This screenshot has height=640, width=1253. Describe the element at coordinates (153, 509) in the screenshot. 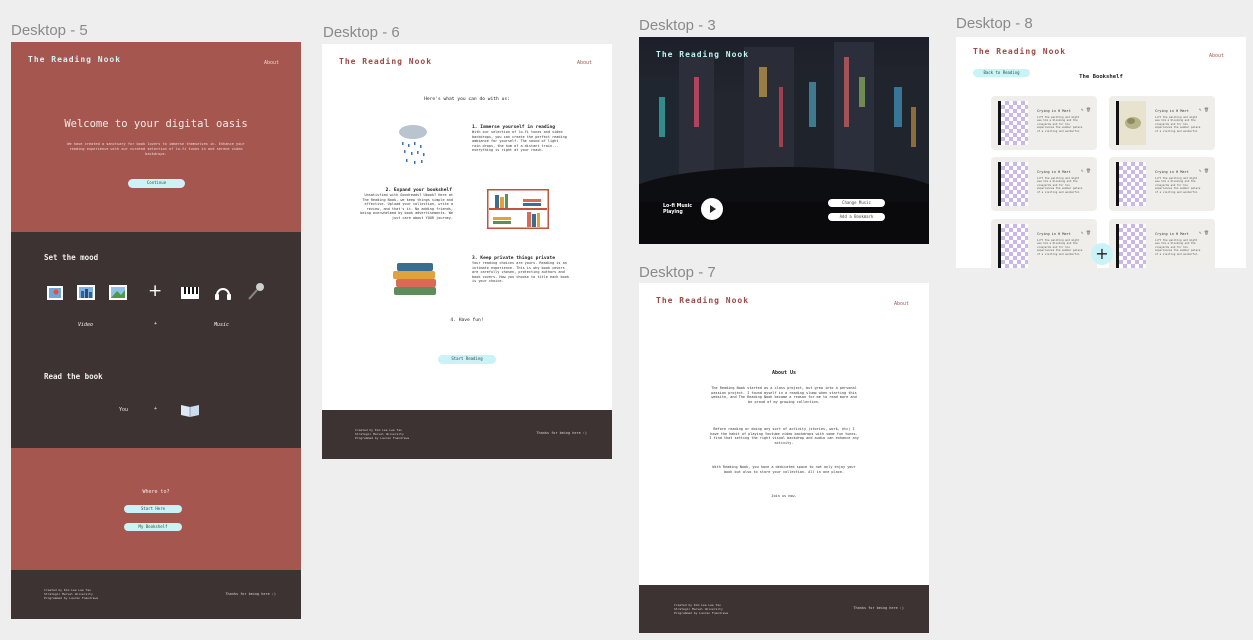

I see `start-here-button: Start Here` at that location.